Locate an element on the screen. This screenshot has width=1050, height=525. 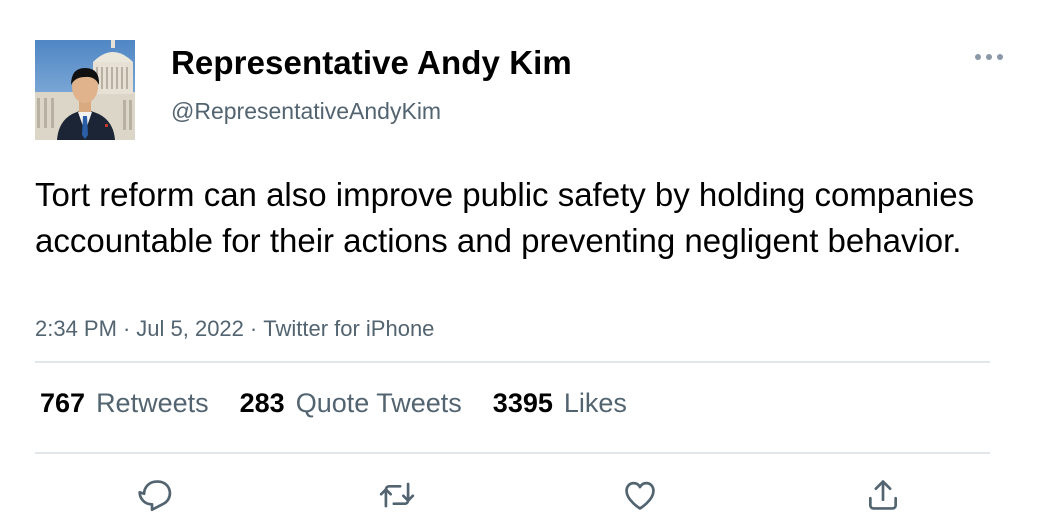
action-bar is located at coordinates (525, 495).